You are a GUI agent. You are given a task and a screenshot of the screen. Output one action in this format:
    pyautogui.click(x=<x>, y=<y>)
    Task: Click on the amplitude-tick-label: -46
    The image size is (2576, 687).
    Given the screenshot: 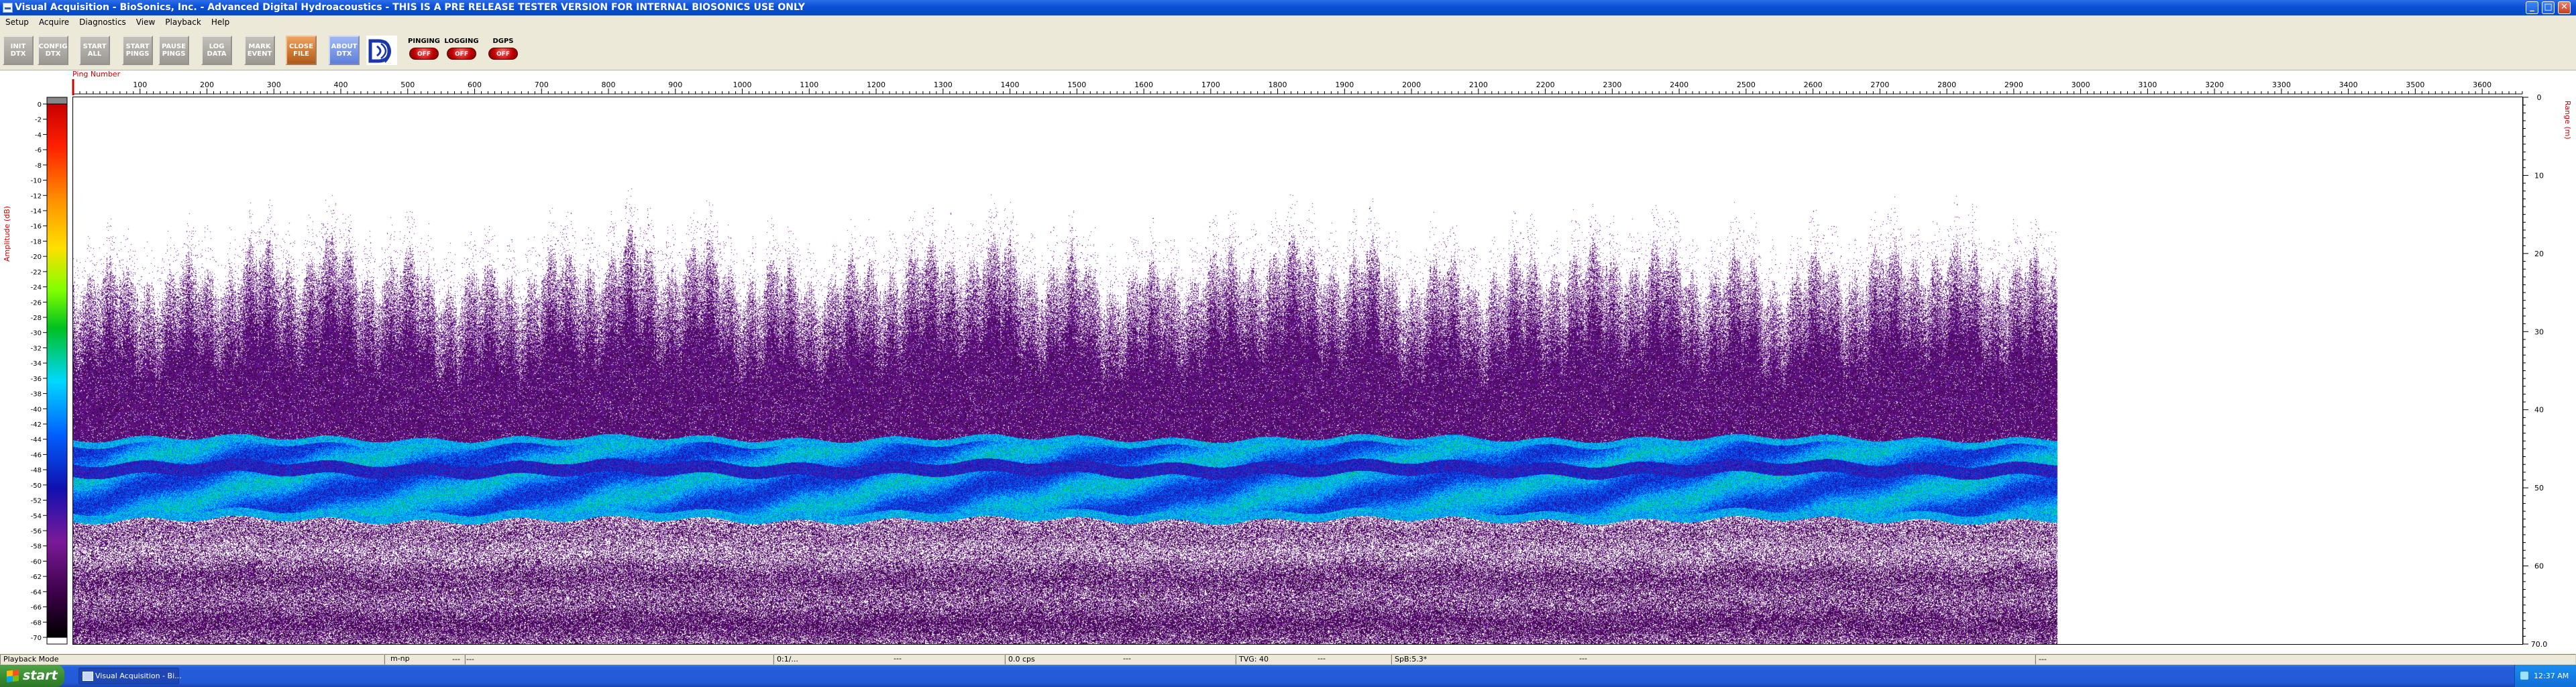 What is the action you would take?
    pyautogui.click(x=36, y=456)
    